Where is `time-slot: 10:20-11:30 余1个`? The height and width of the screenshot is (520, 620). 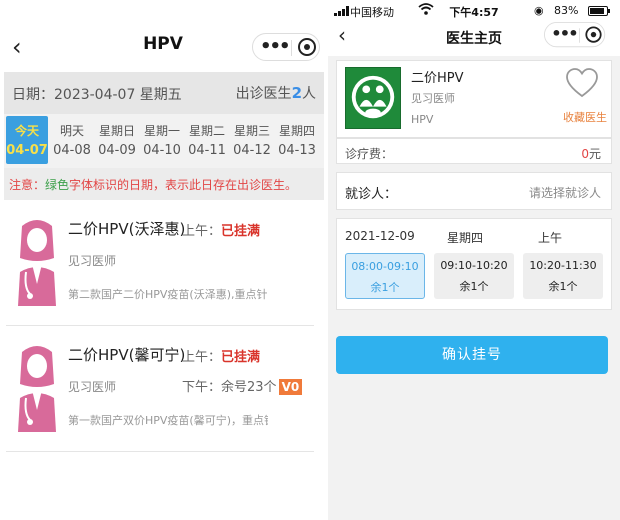
time-slot: 10:20-11:30 余1个 is located at coordinates (563, 276).